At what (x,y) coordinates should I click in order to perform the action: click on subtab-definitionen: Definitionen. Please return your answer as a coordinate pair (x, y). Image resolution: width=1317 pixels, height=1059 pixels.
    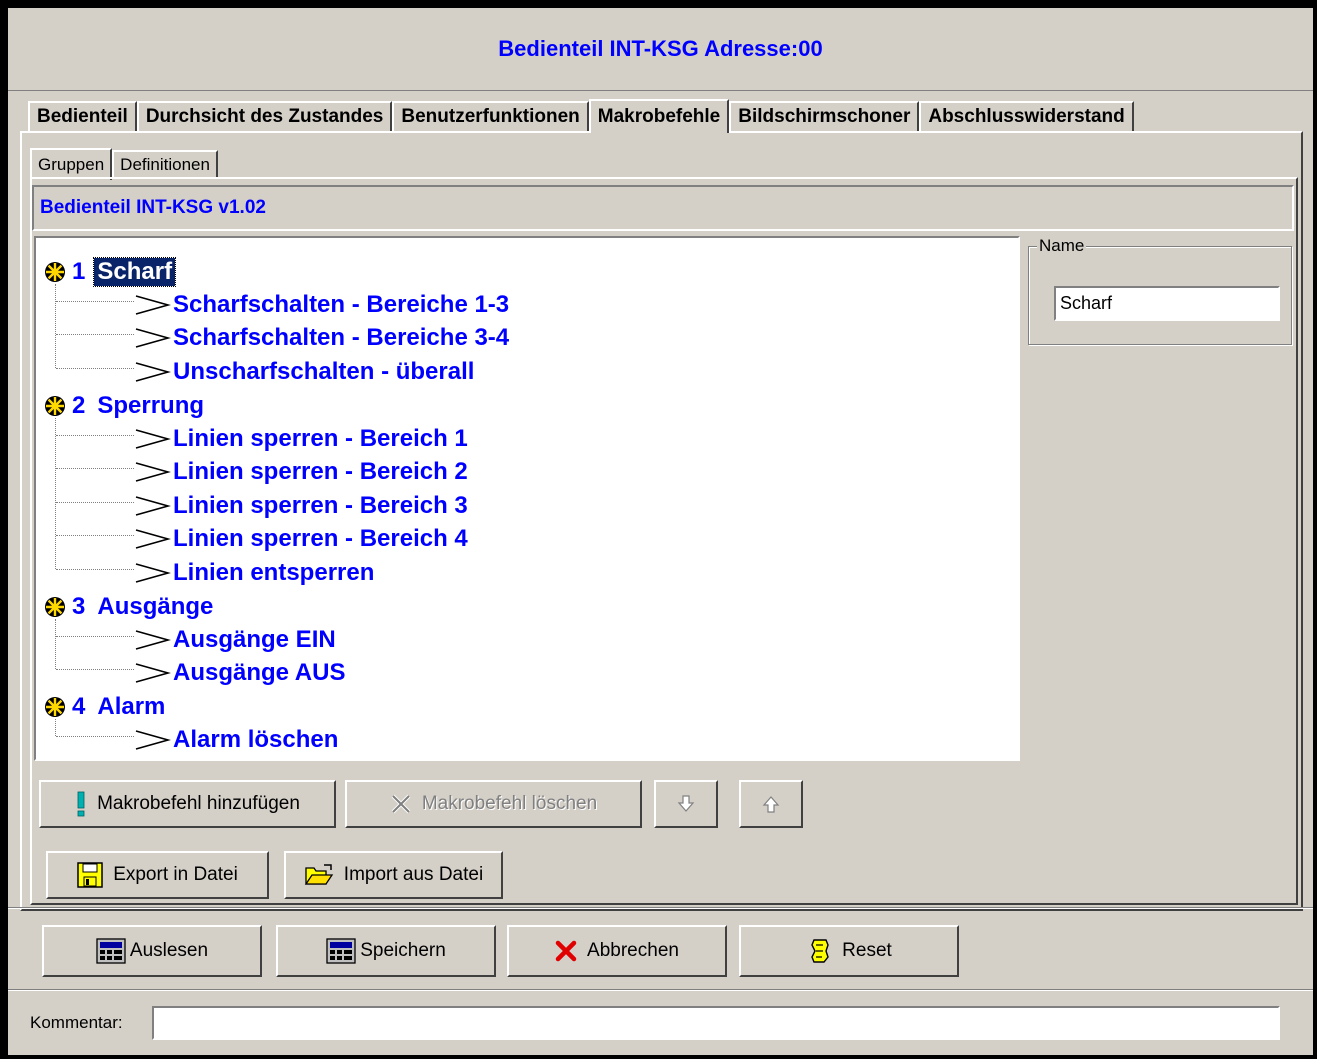
    Looking at the image, I should click on (165, 164).